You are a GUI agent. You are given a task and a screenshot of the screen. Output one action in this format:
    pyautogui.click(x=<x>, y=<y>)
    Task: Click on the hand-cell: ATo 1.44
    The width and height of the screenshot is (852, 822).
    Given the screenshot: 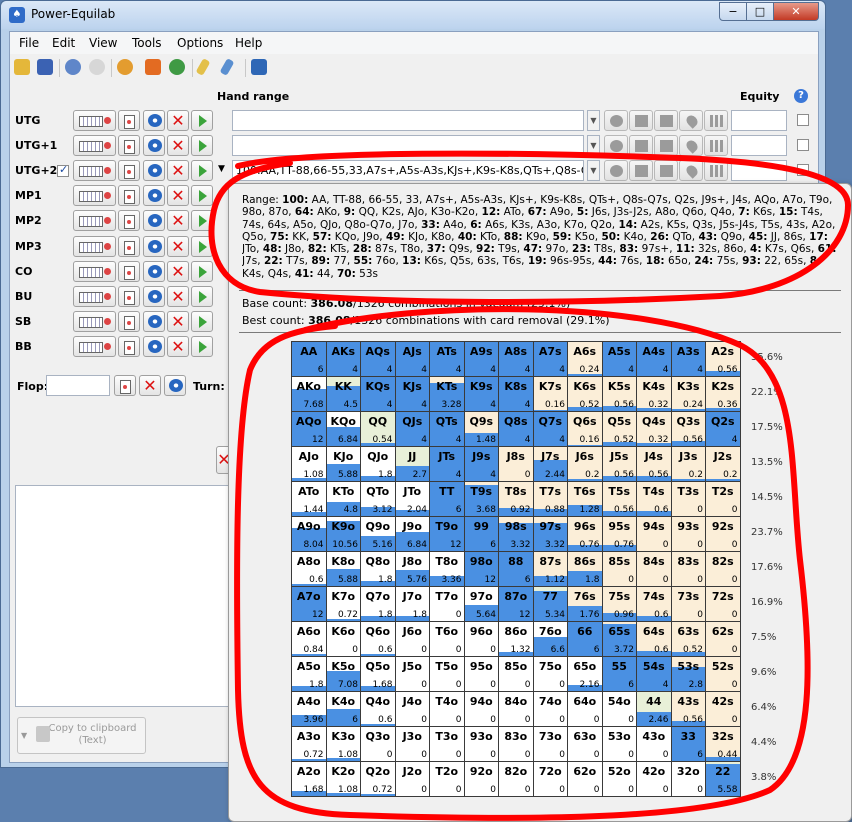 What is the action you would take?
    pyautogui.click(x=309, y=499)
    